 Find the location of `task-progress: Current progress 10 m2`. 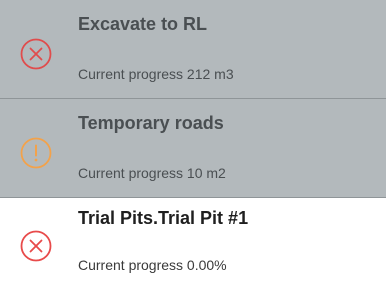

task-progress: Current progress 10 m2 is located at coordinates (152, 173).